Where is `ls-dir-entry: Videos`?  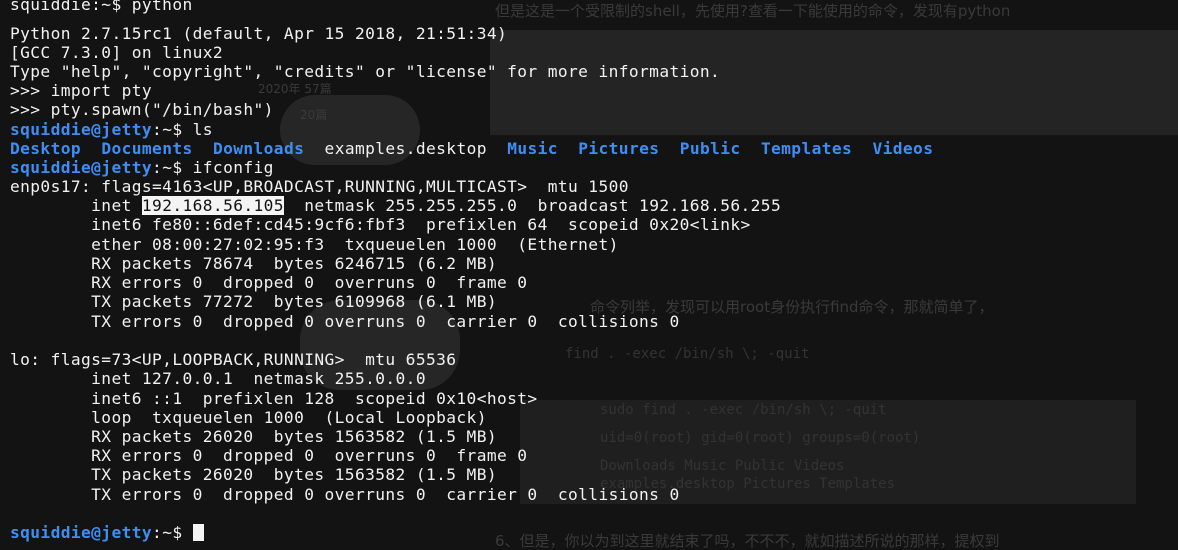 ls-dir-entry: Videos is located at coordinates (903, 148).